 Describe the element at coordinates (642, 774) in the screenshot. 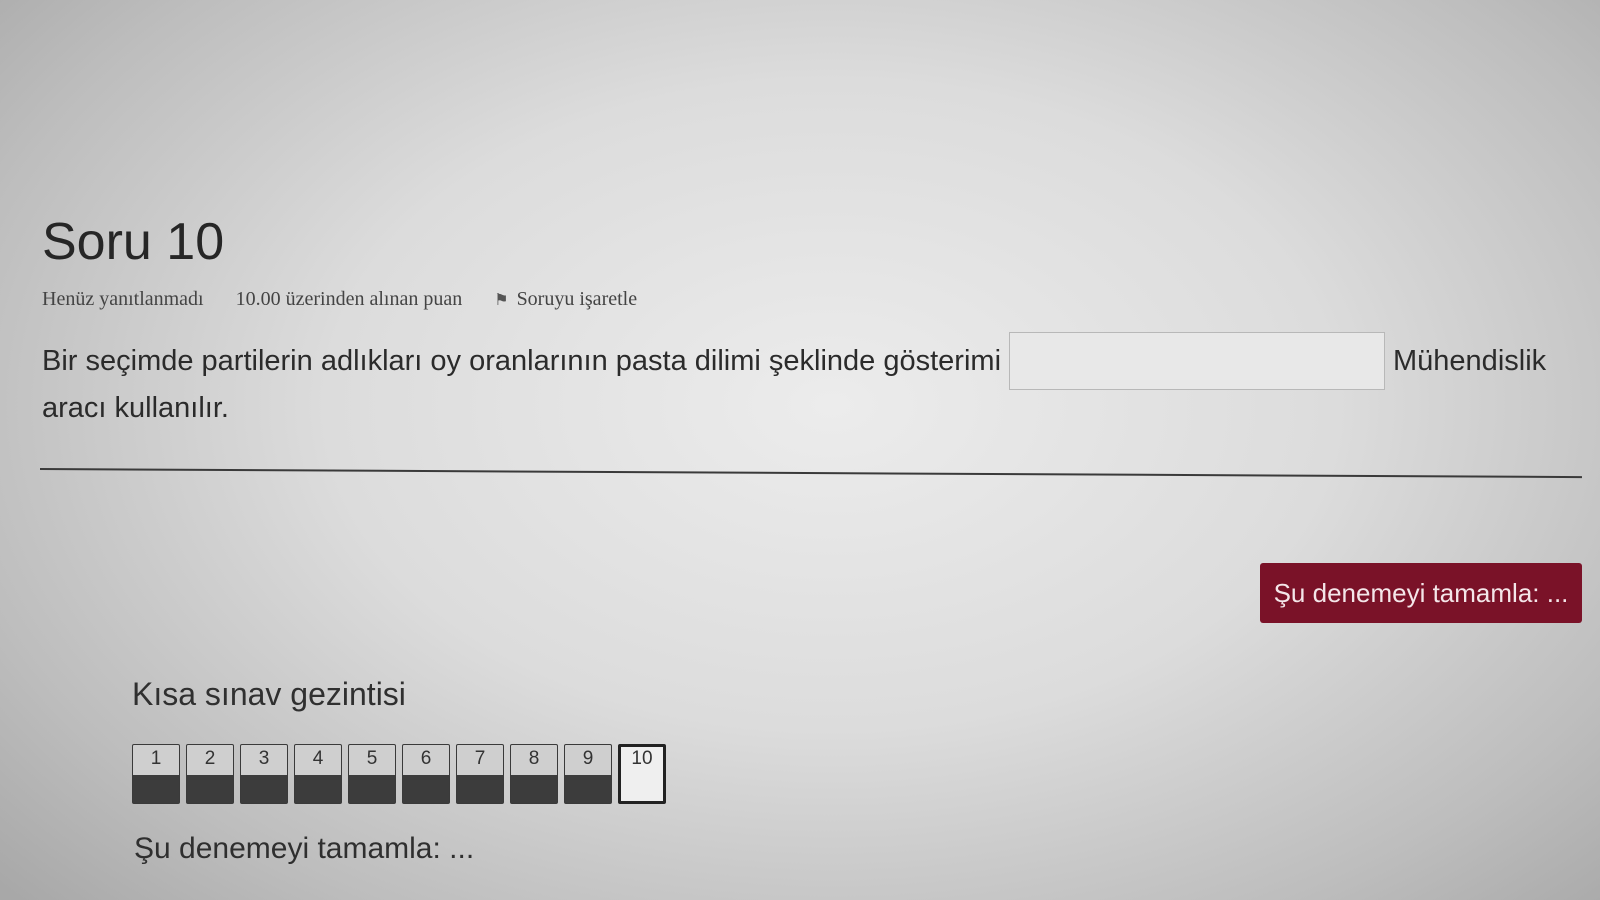

I see `nav-question-10-current: 10` at that location.